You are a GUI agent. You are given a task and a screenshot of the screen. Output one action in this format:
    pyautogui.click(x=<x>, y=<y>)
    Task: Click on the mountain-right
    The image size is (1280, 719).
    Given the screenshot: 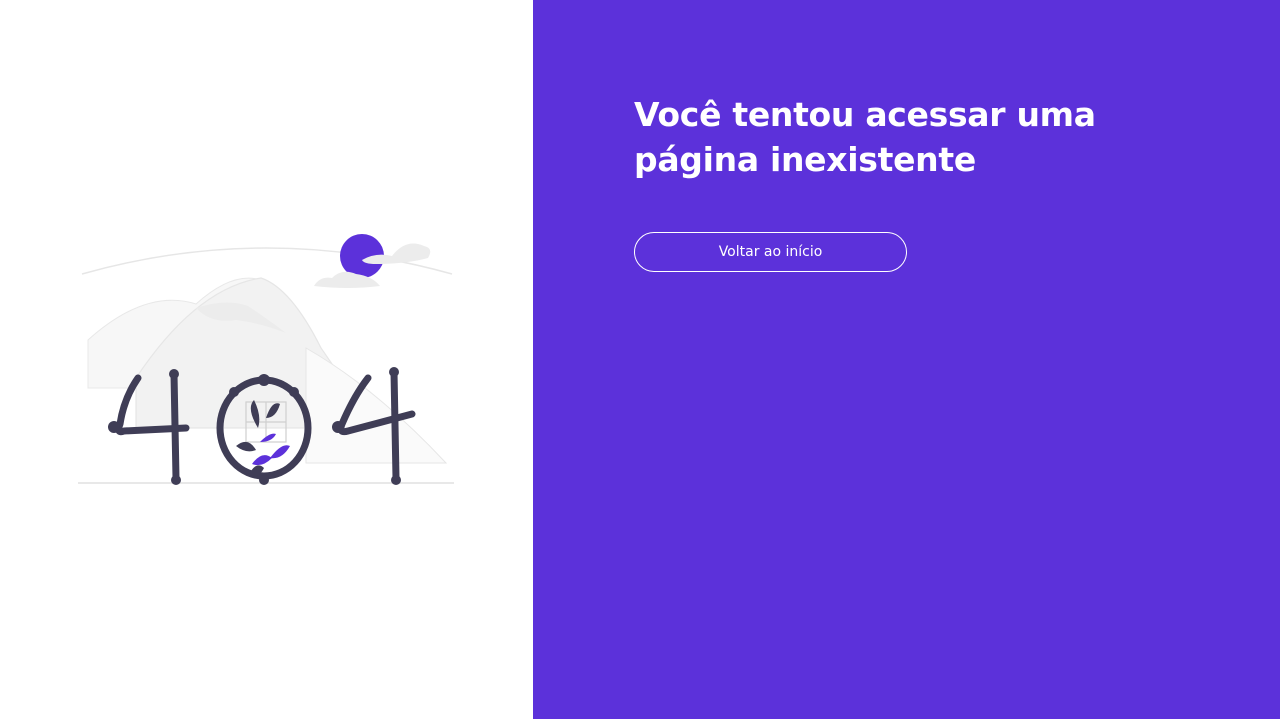 What is the action you would take?
    pyautogui.click(x=376, y=405)
    